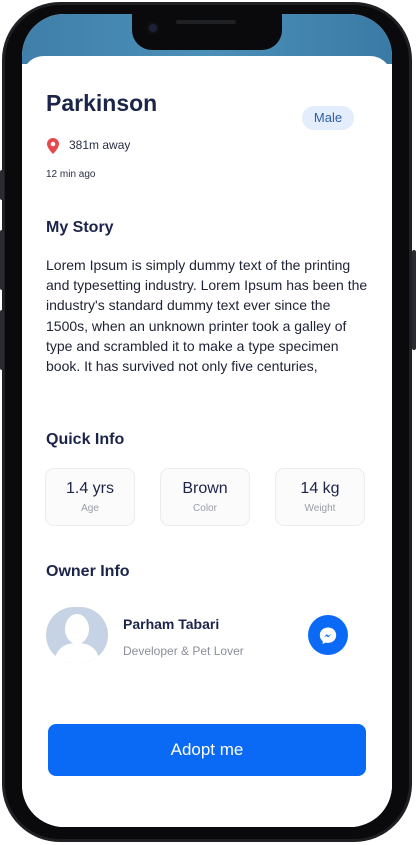 The image size is (416, 845). I want to click on info-label: Age, so click(90, 508).